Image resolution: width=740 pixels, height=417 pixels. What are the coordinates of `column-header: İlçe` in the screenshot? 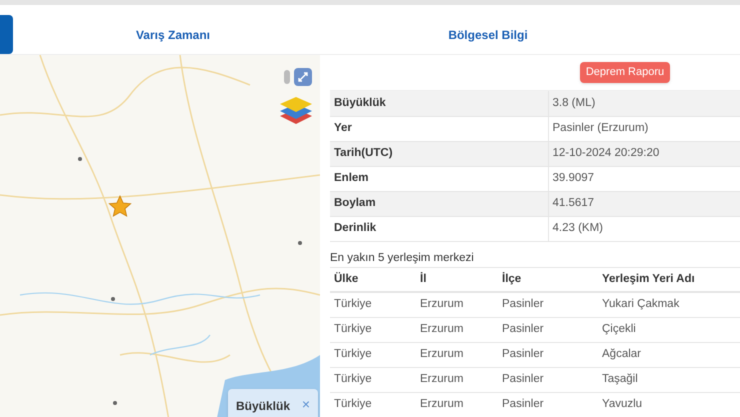 It's located at (548, 279).